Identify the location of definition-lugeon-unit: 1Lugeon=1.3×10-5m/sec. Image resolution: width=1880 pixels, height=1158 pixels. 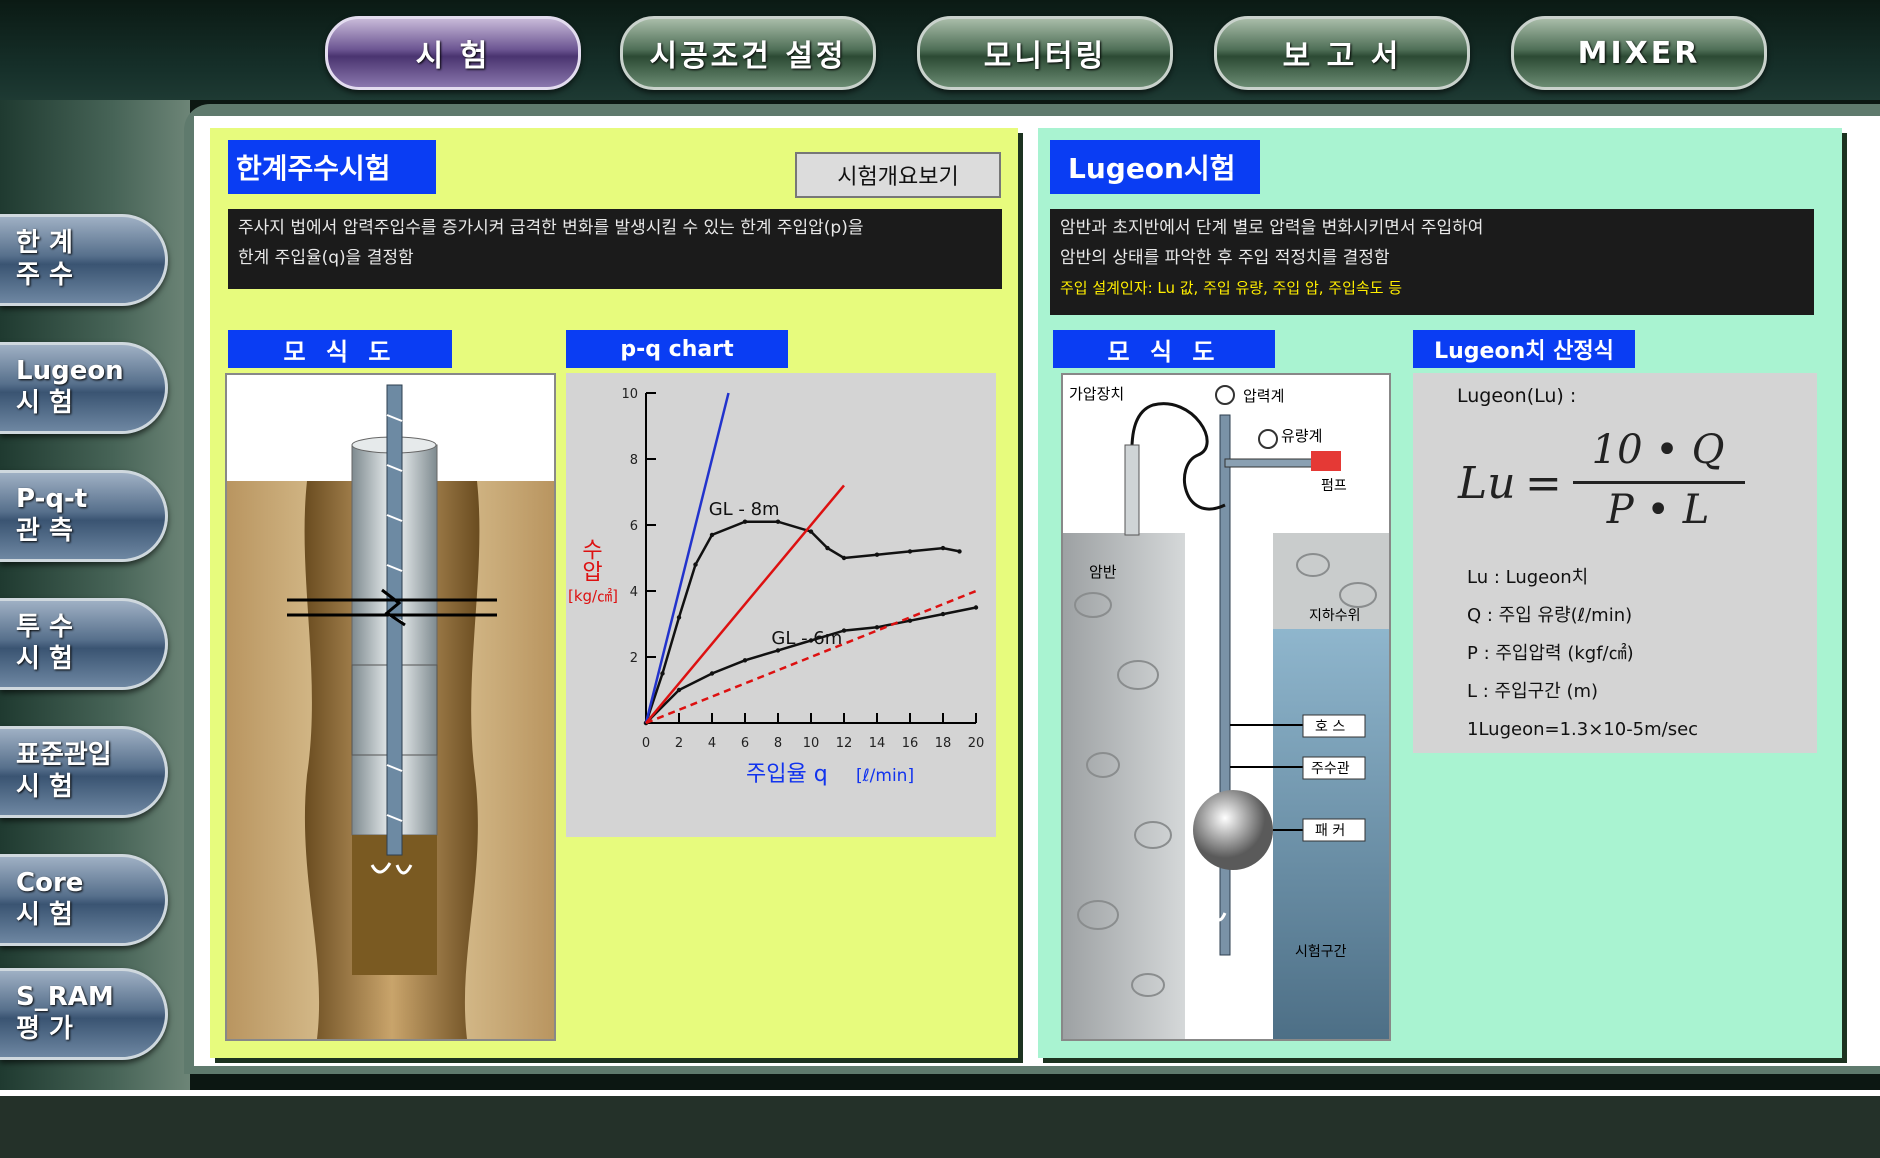
(1583, 729).